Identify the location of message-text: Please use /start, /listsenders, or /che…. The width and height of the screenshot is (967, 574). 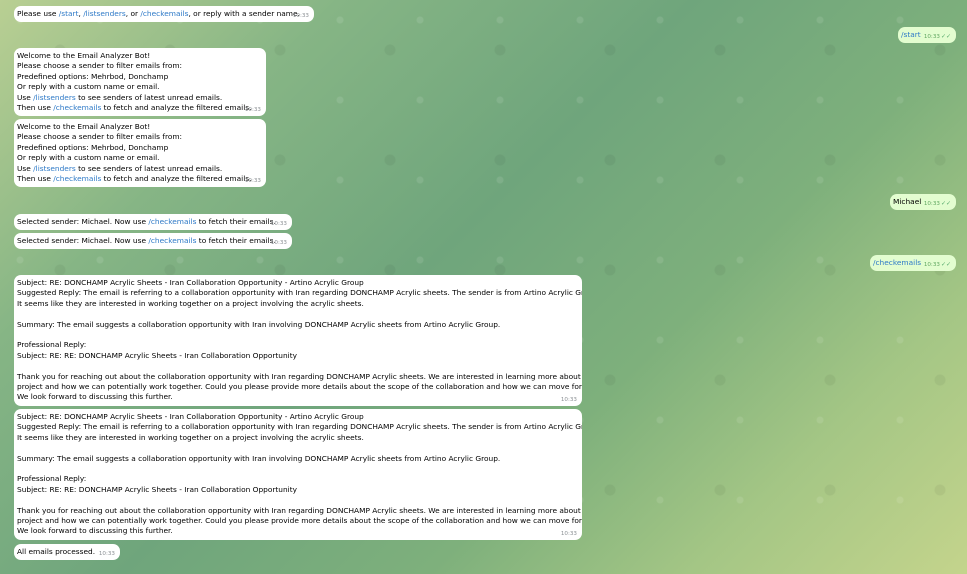
(158, 13).